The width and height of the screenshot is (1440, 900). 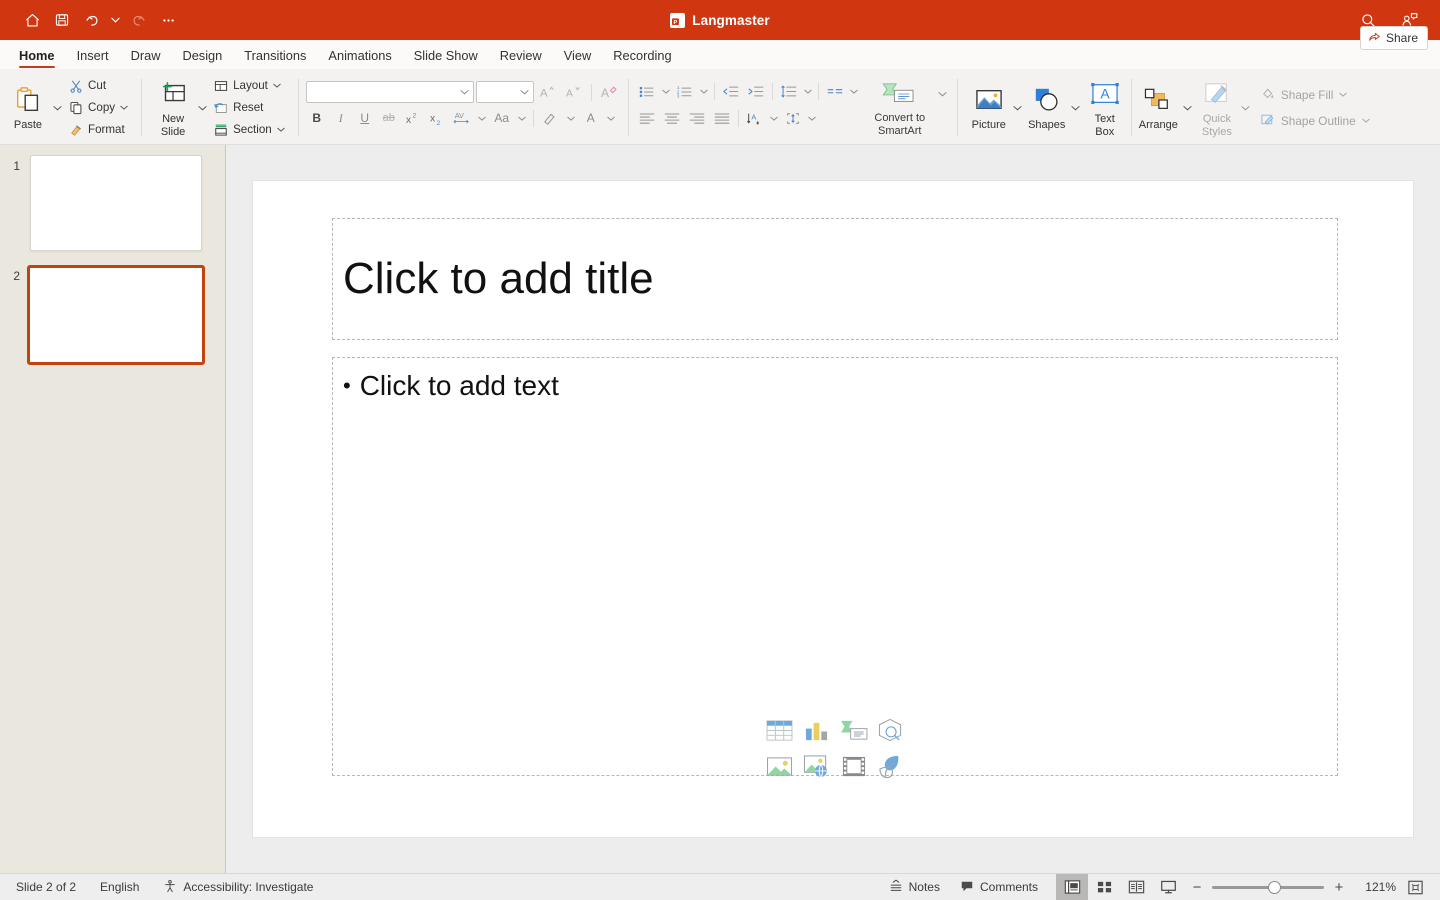 What do you see at coordinates (647, 119) in the screenshot?
I see `align-left-button` at bounding box center [647, 119].